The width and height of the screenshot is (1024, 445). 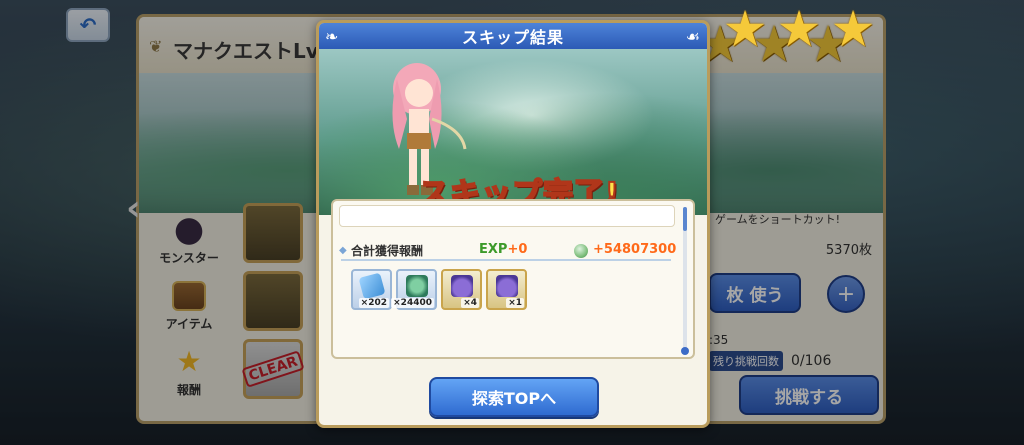 I want to click on header-deco-icon: ❧, so click(x=332, y=36).